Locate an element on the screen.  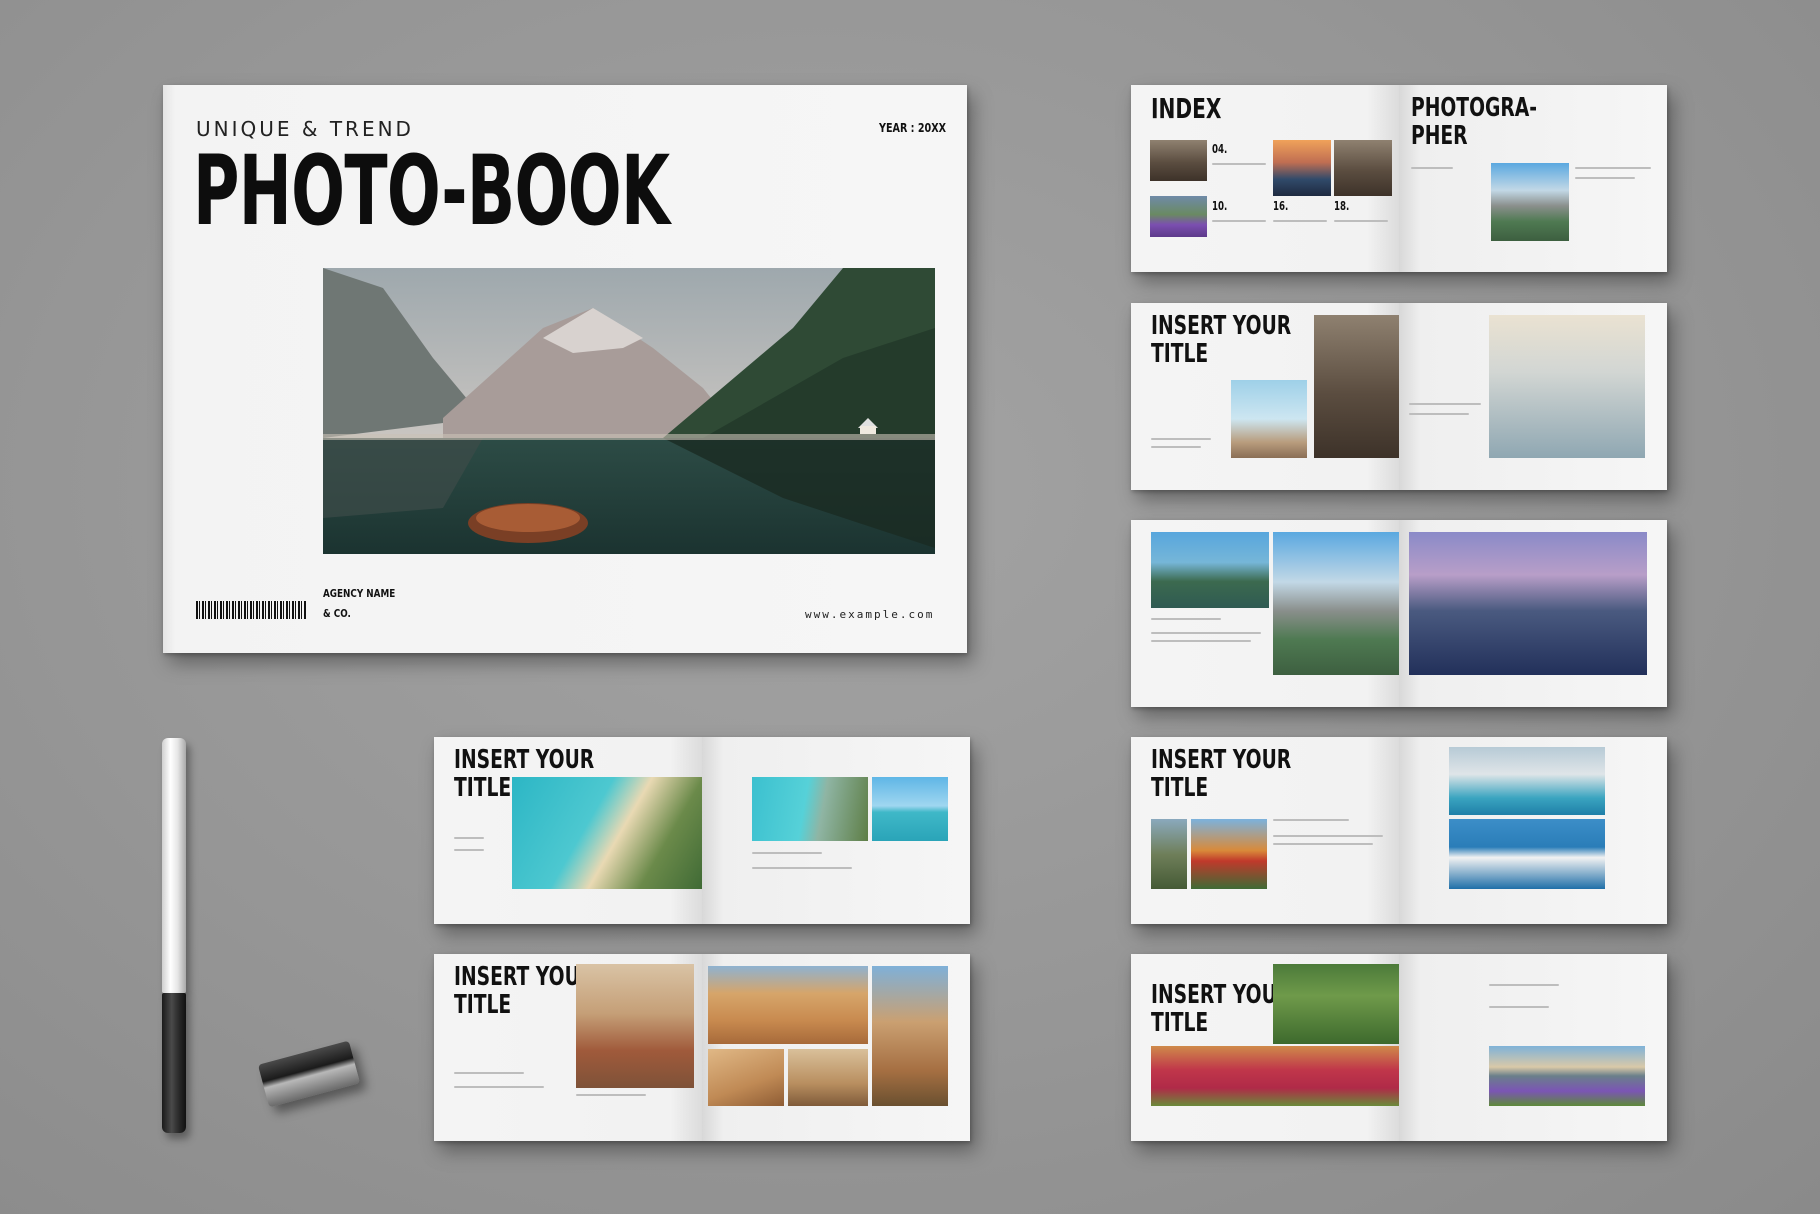
spread2-photo-woman is located at coordinates (1356, 386).